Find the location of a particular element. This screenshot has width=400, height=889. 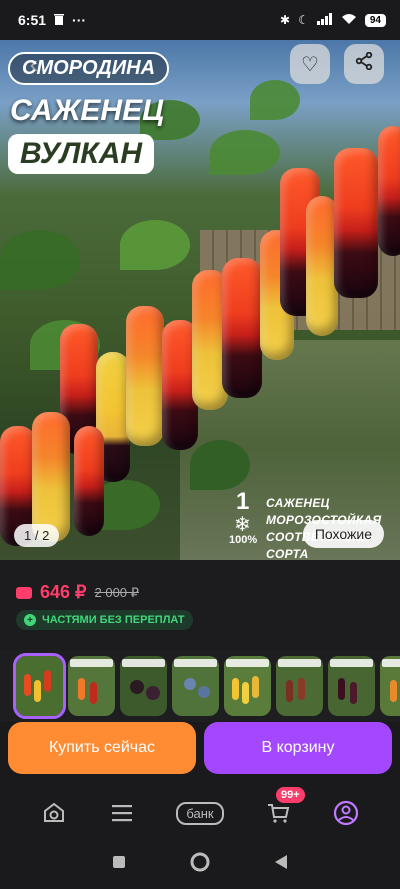

square-icon is located at coordinates (119, 862).